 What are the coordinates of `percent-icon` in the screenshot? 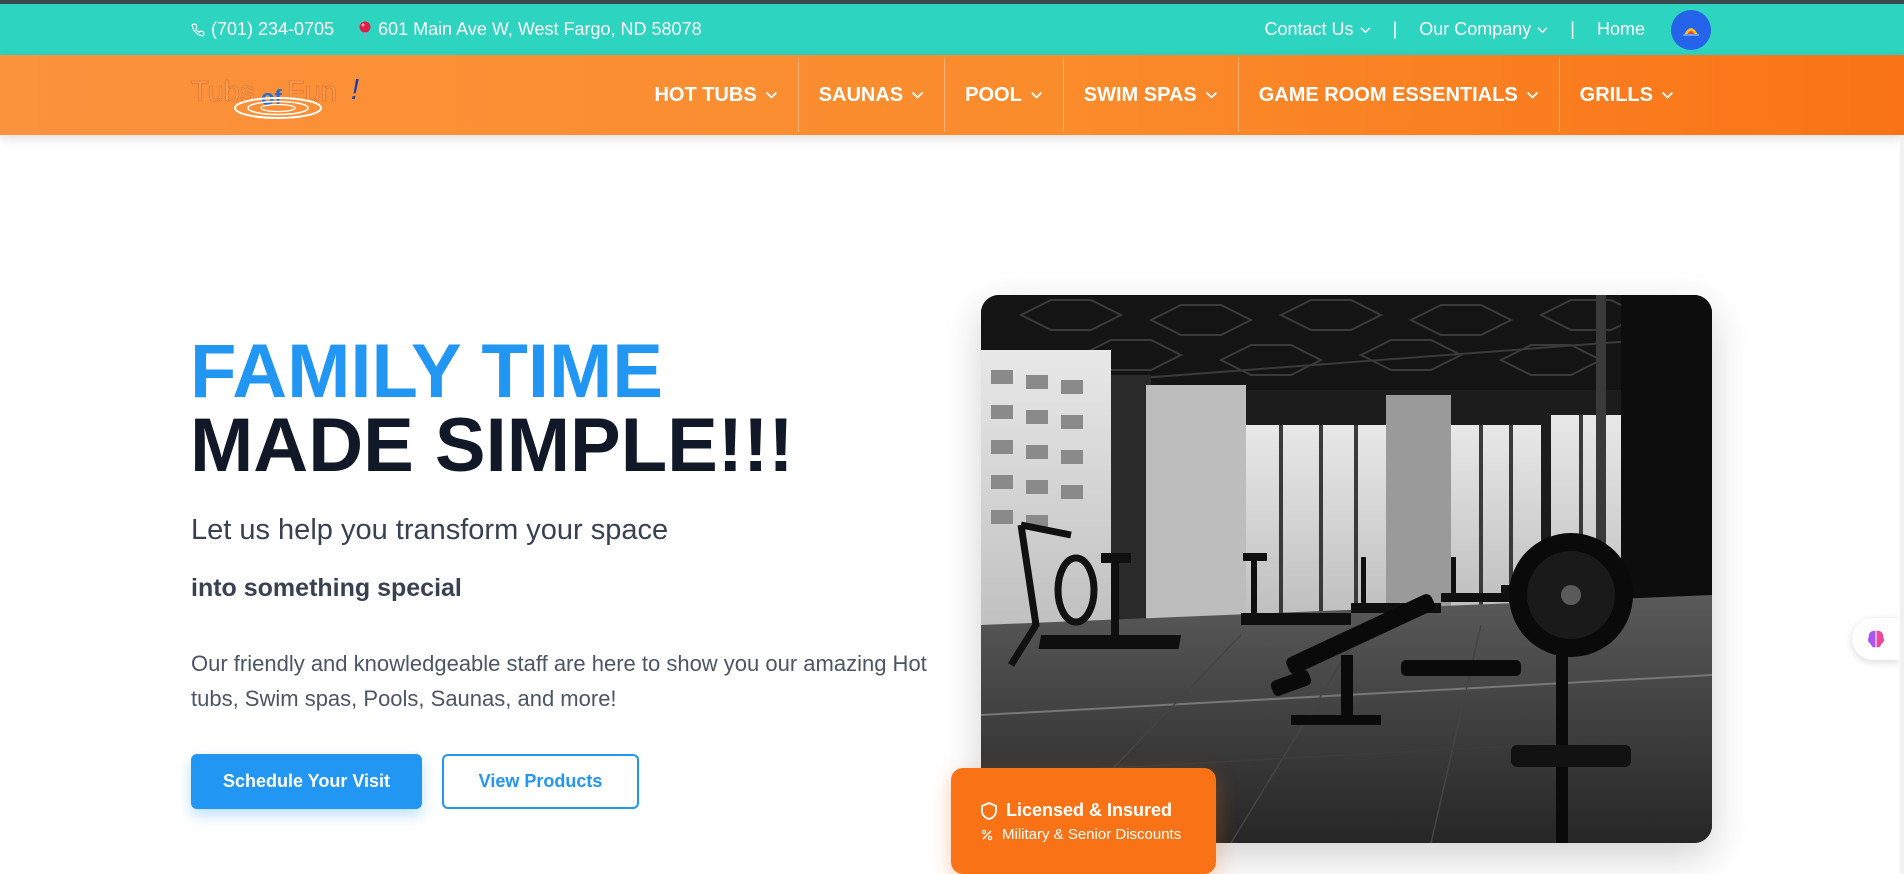 It's located at (987, 835).